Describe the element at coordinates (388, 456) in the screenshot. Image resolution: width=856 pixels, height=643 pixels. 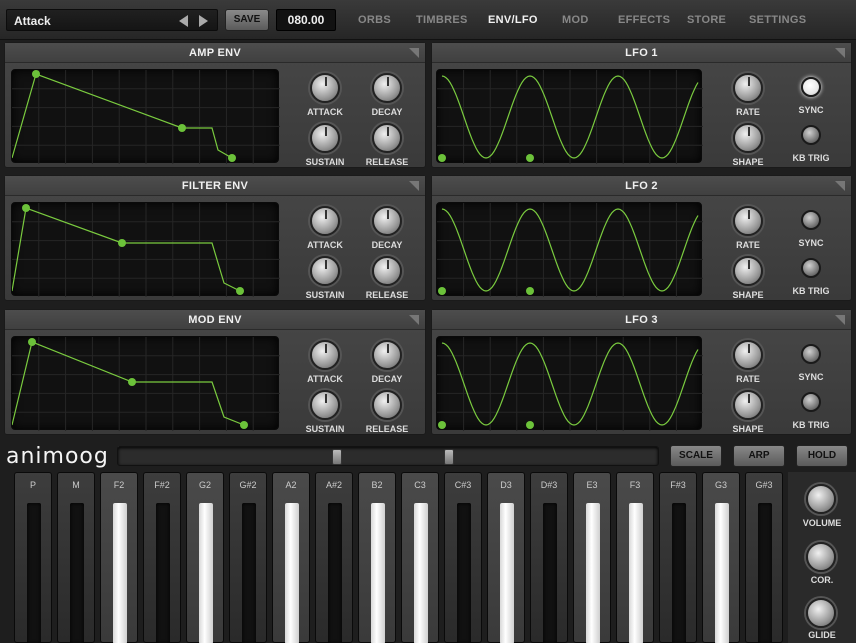
I see `keyboard-range-slider` at that location.